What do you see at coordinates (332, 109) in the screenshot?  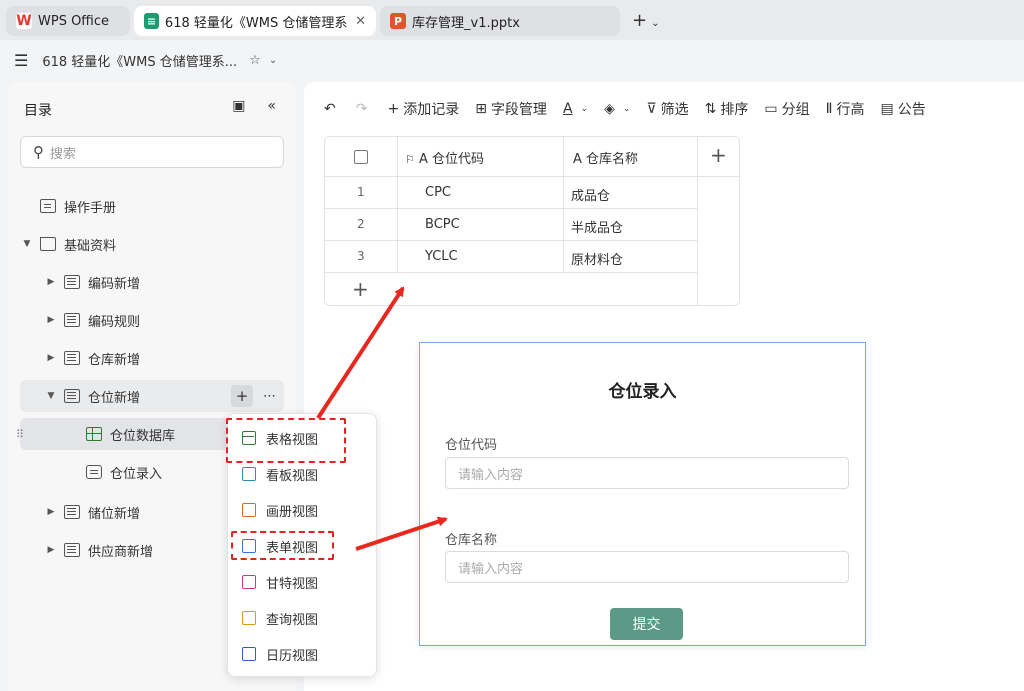 I see `undo-icon: ↶` at bounding box center [332, 109].